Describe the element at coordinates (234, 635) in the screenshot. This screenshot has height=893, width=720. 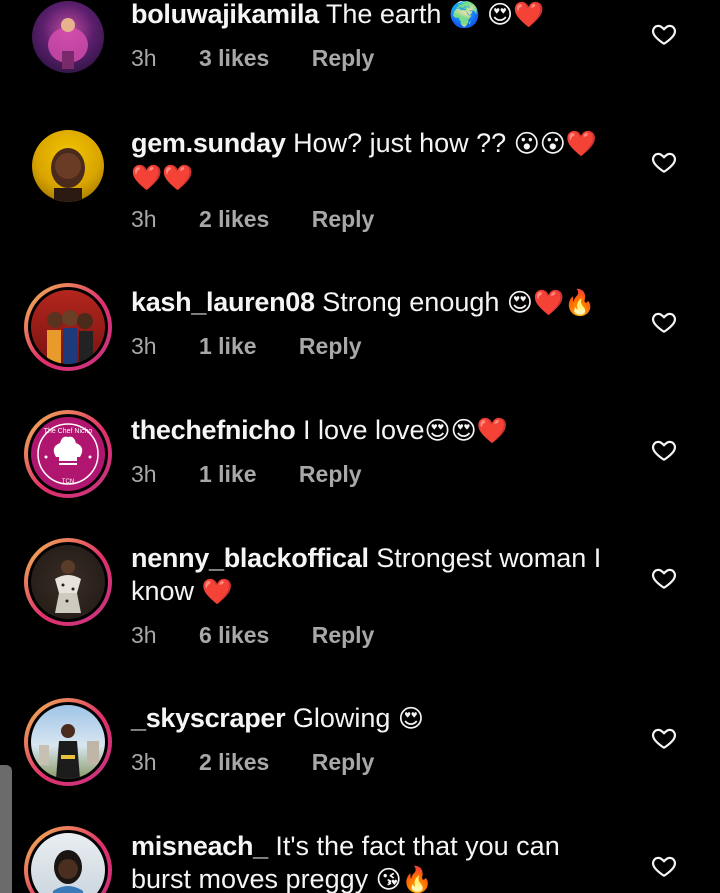
I see `likes-count: 6 likes` at that location.